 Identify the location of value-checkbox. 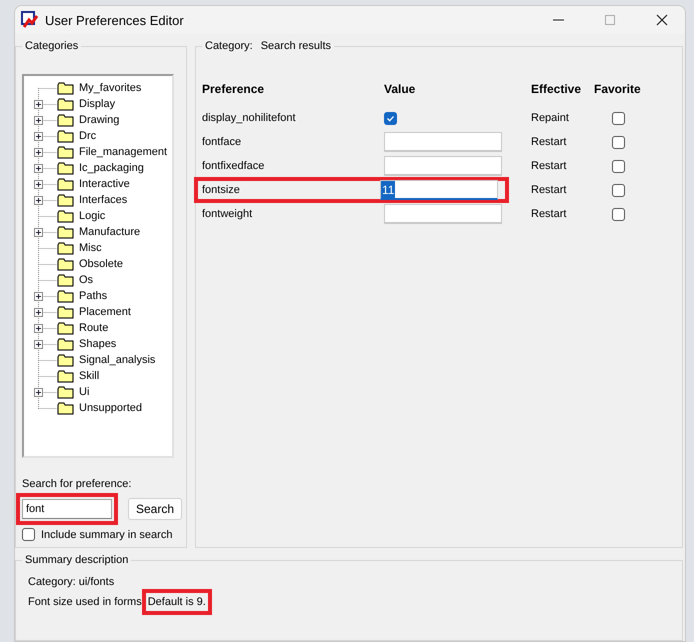
(390, 118).